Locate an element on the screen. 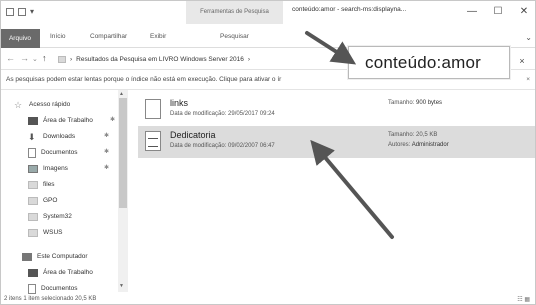 The image size is (536, 305). address-path-chevron: › is located at coordinates (249, 59).